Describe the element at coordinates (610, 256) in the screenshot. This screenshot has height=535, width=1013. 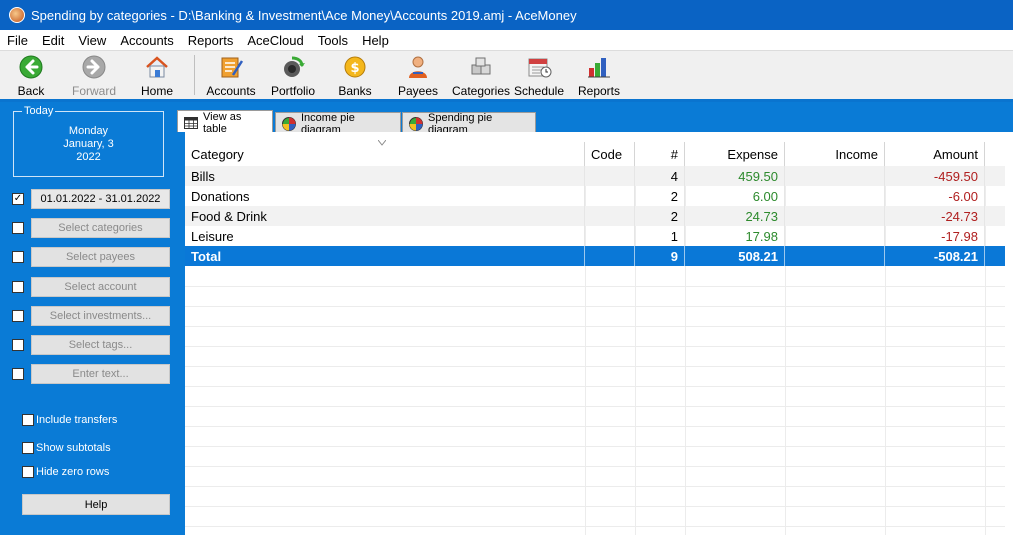
I see `total-code` at that location.